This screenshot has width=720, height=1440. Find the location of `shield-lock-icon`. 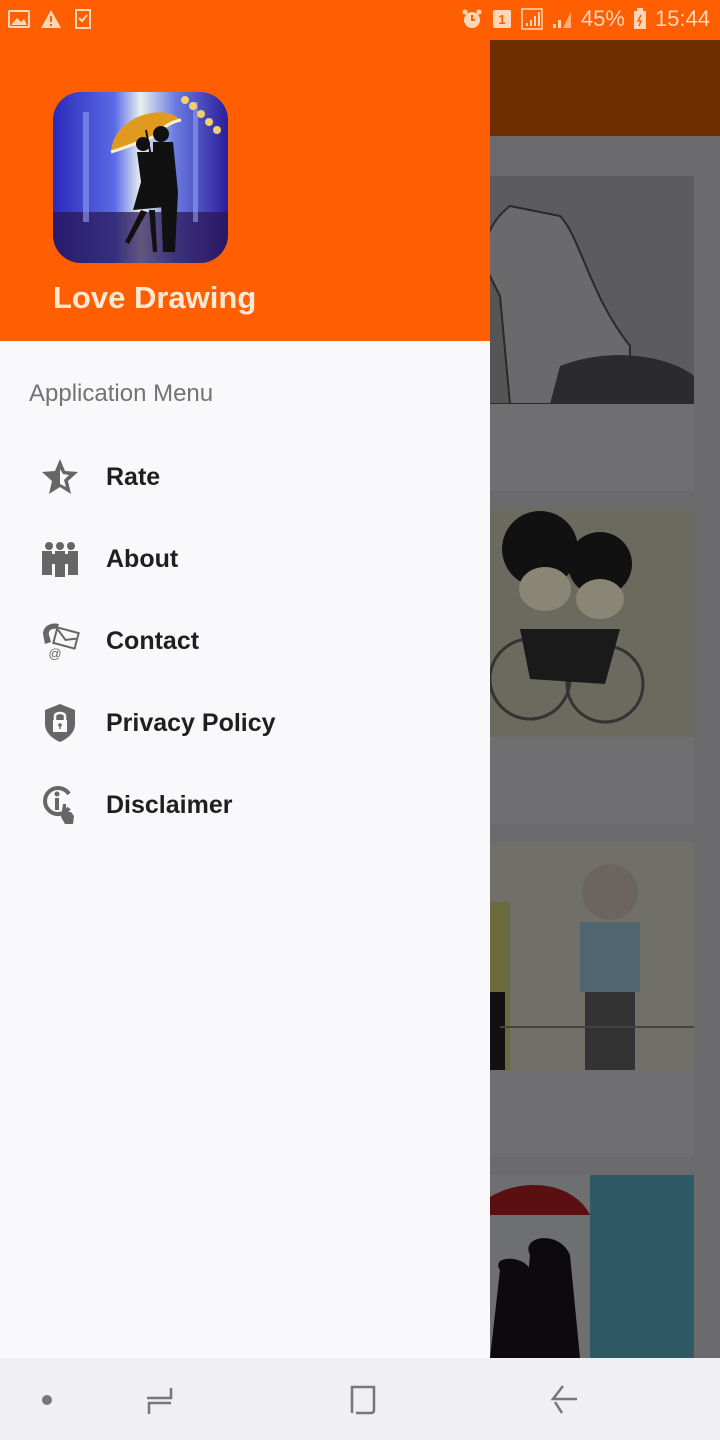

shield-lock-icon is located at coordinates (60, 723).